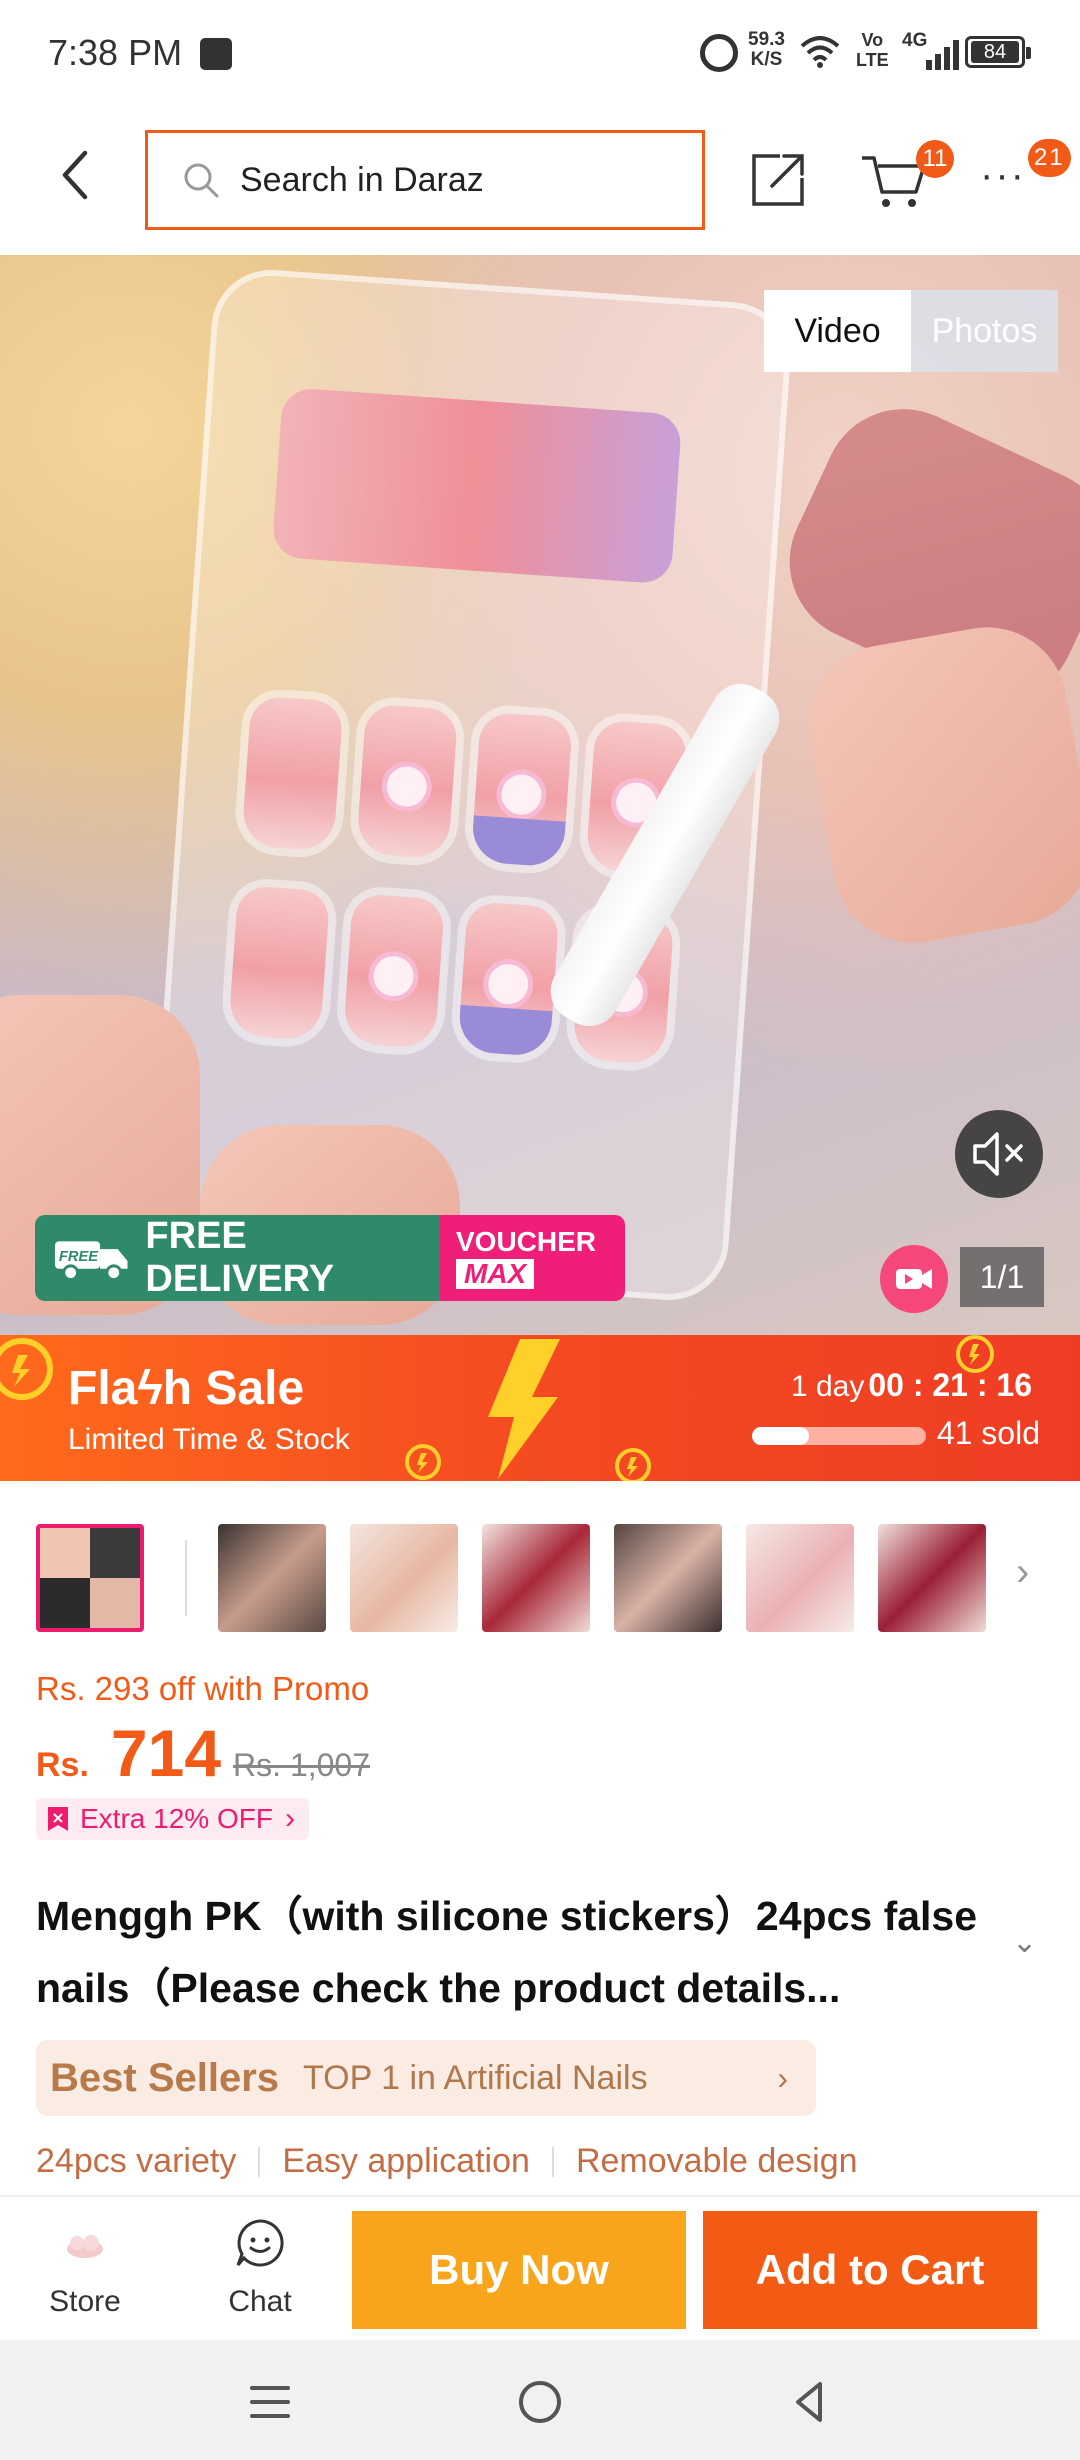 The width and height of the screenshot is (1080, 2460). I want to click on cart-button: 11, so click(907, 175).